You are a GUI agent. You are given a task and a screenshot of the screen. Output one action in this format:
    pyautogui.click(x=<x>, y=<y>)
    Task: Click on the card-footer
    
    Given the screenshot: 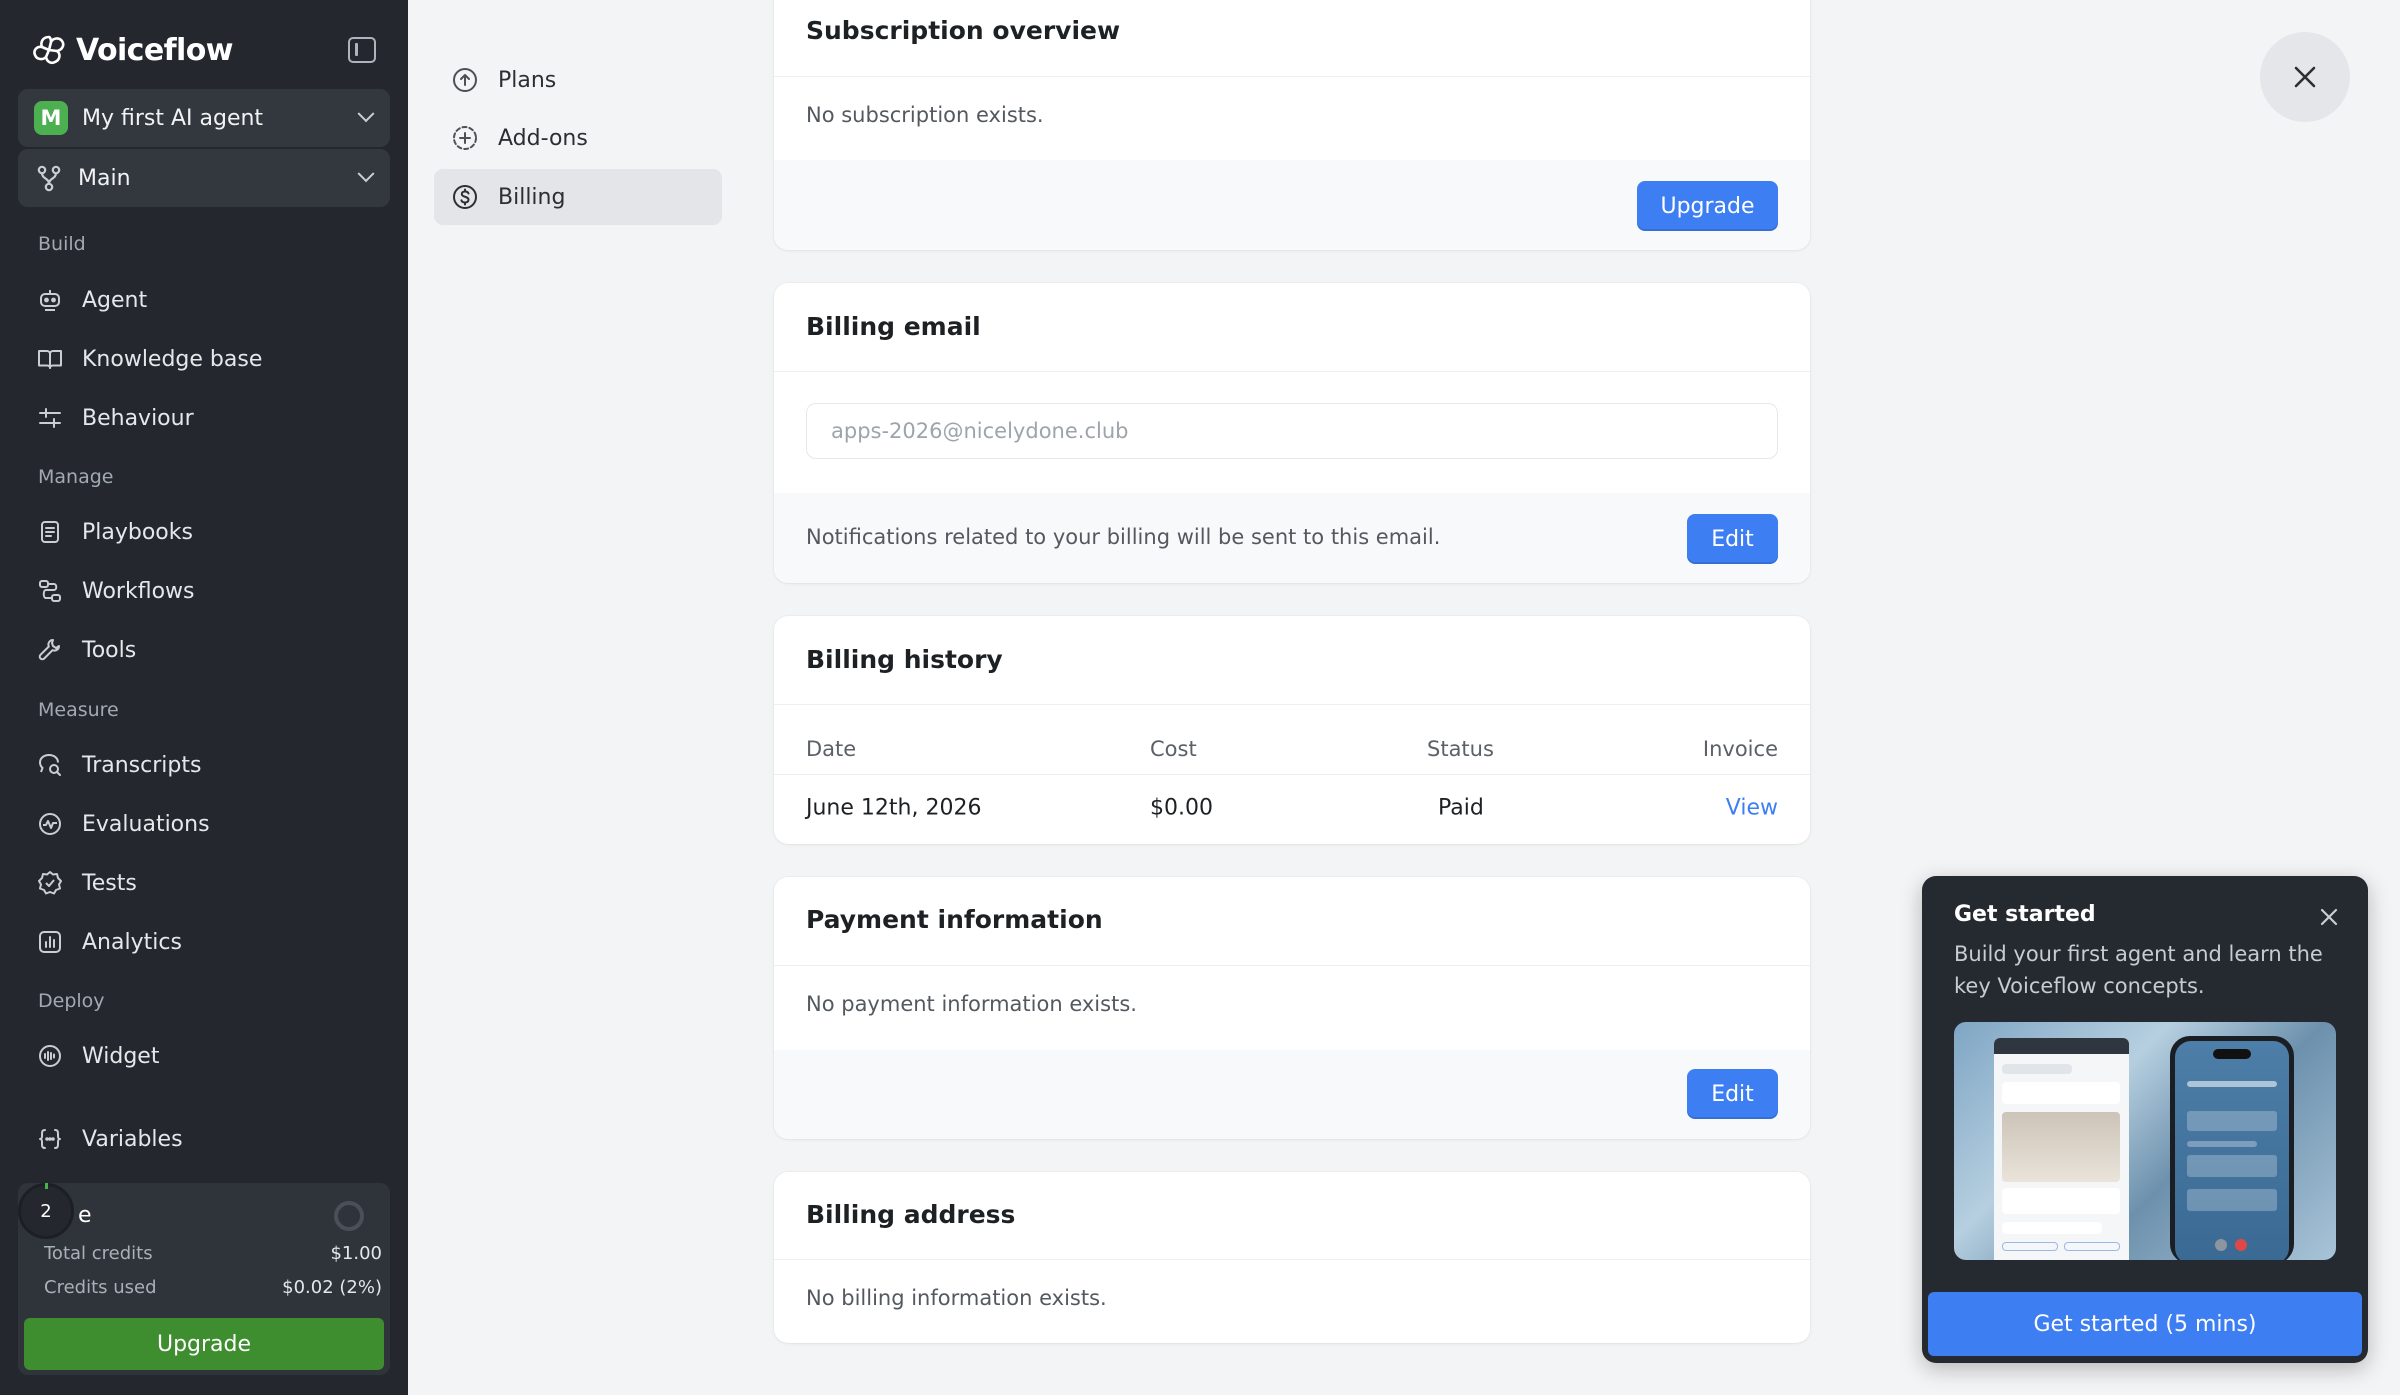 What is the action you would take?
    pyautogui.click(x=1292, y=1094)
    